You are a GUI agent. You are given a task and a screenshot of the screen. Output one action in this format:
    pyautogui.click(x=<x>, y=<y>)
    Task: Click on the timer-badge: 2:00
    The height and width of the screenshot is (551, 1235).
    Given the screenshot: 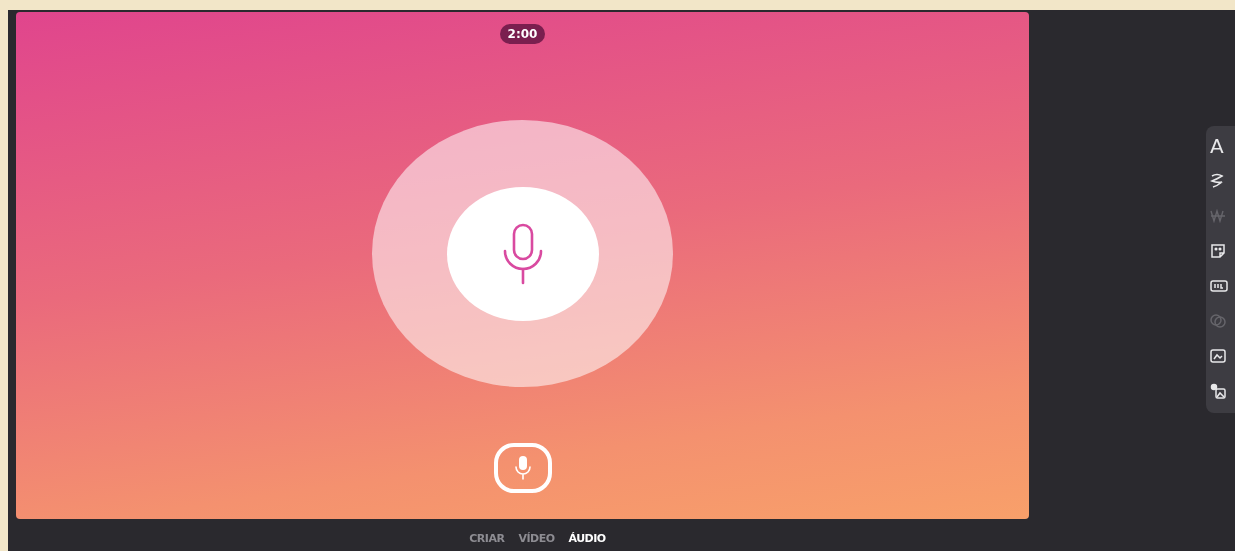 What is the action you would take?
    pyautogui.click(x=522, y=34)
    